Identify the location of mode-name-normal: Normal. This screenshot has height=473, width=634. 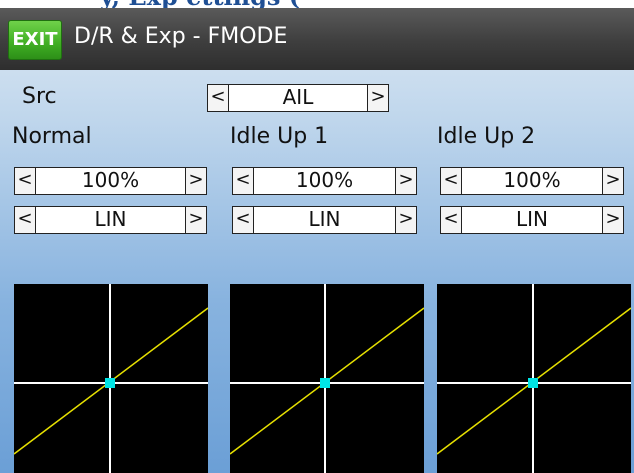
(52, 136).